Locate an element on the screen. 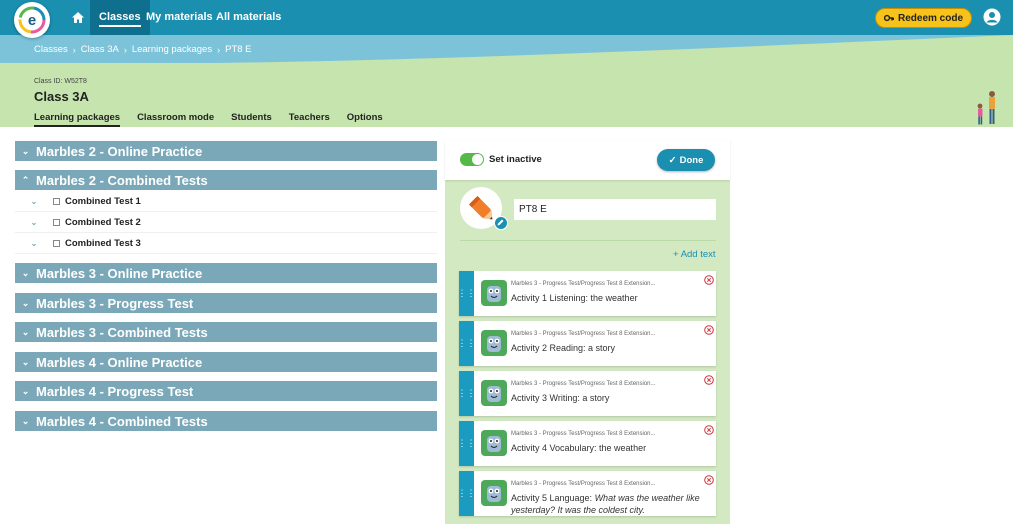 The height and width of the screenshot is (528, 1013). list-item: ⌄ Combined Test 2 is located at coordinates (226, 222).